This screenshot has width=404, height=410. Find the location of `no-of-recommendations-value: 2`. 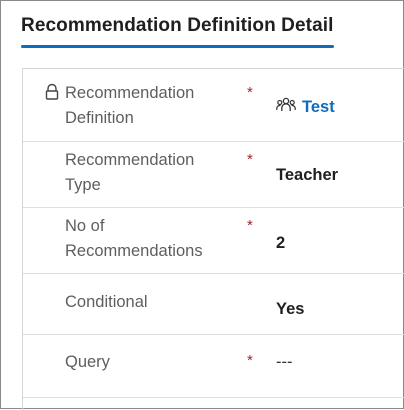

no-of-recommendations-value: 2 is located at coordinates (280, 243).